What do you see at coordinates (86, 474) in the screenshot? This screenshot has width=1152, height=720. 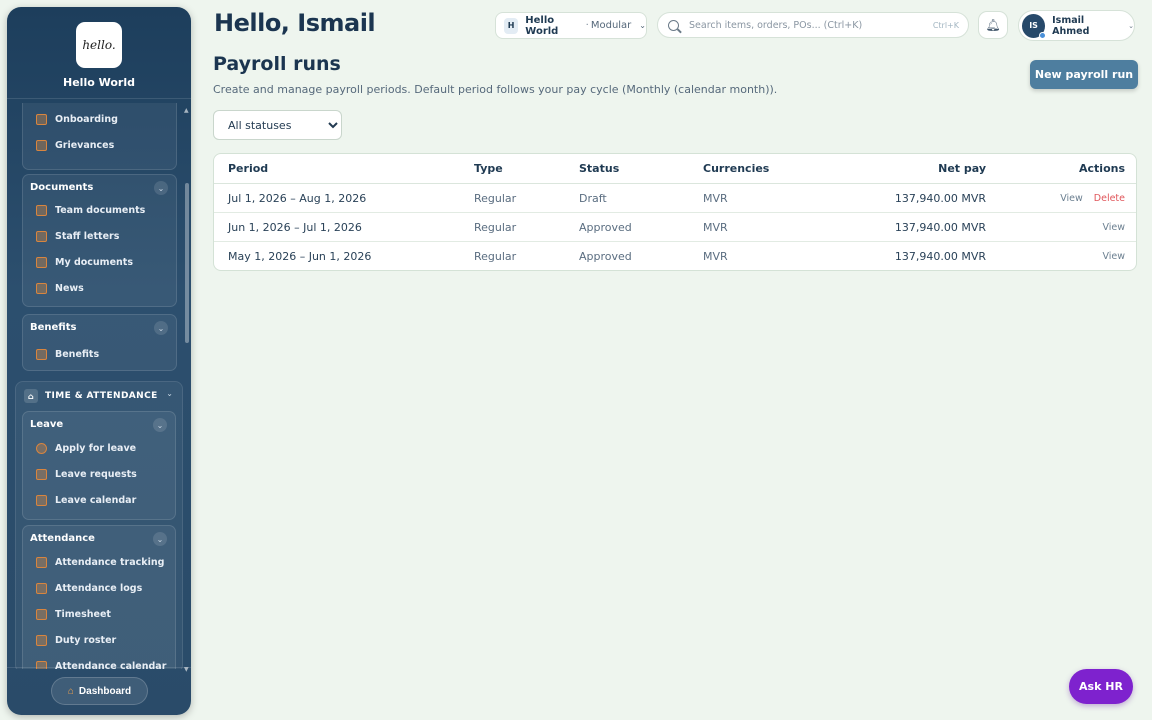 I see `sidebar-item-leave-requests: Leave requests` at bounding box center [86, 474].